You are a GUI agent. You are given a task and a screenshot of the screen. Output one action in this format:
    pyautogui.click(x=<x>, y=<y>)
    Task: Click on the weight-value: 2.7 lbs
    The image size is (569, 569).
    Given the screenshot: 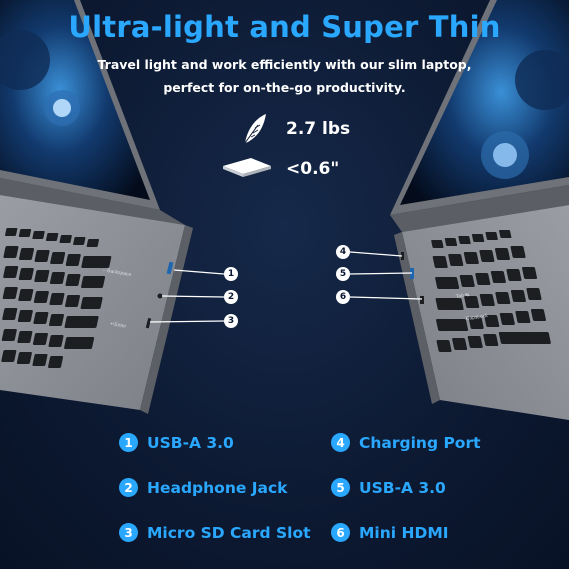 What is the action you would take?
    pyautogui.click(x=318, y=129)
    